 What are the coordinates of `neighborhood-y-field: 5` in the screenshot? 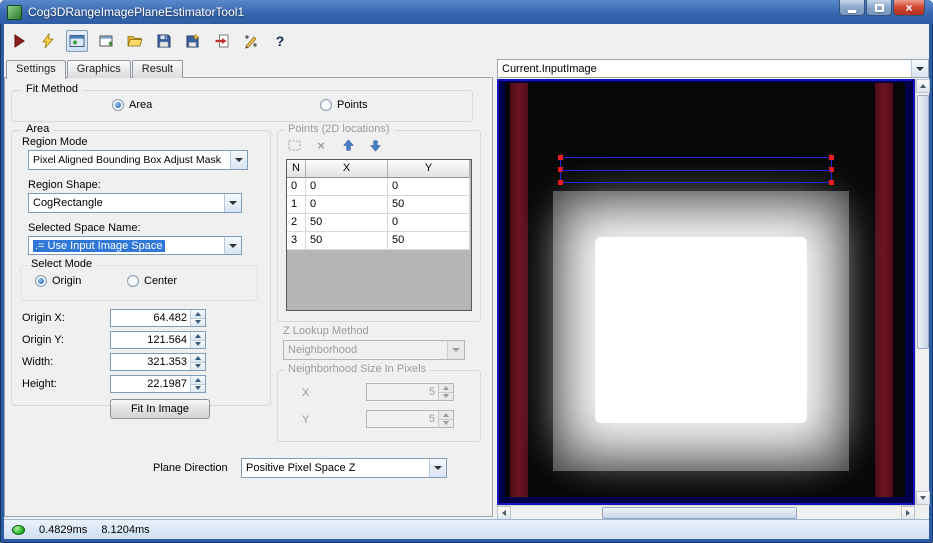 It's located at (410, 419).